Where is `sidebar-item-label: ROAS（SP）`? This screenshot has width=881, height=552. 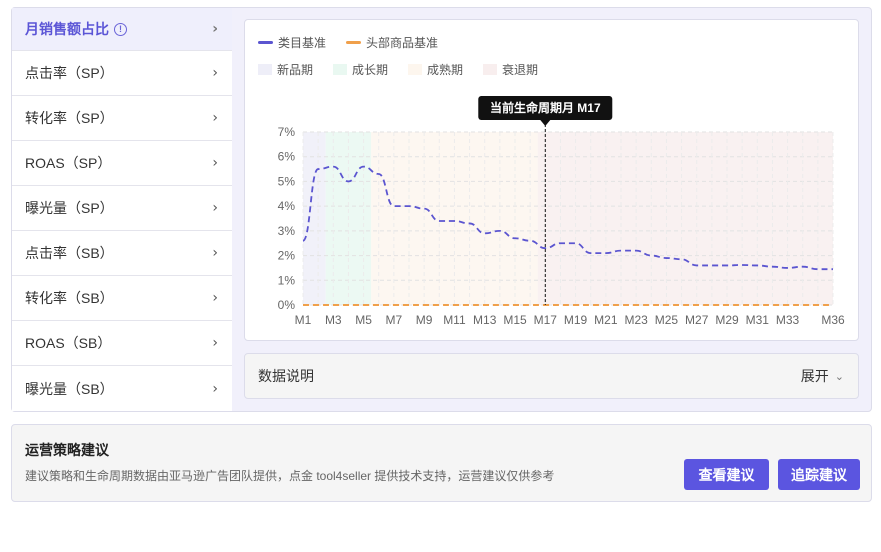
sidebar-item-label: ROAS（SP） is located at coordinates (68, 163).